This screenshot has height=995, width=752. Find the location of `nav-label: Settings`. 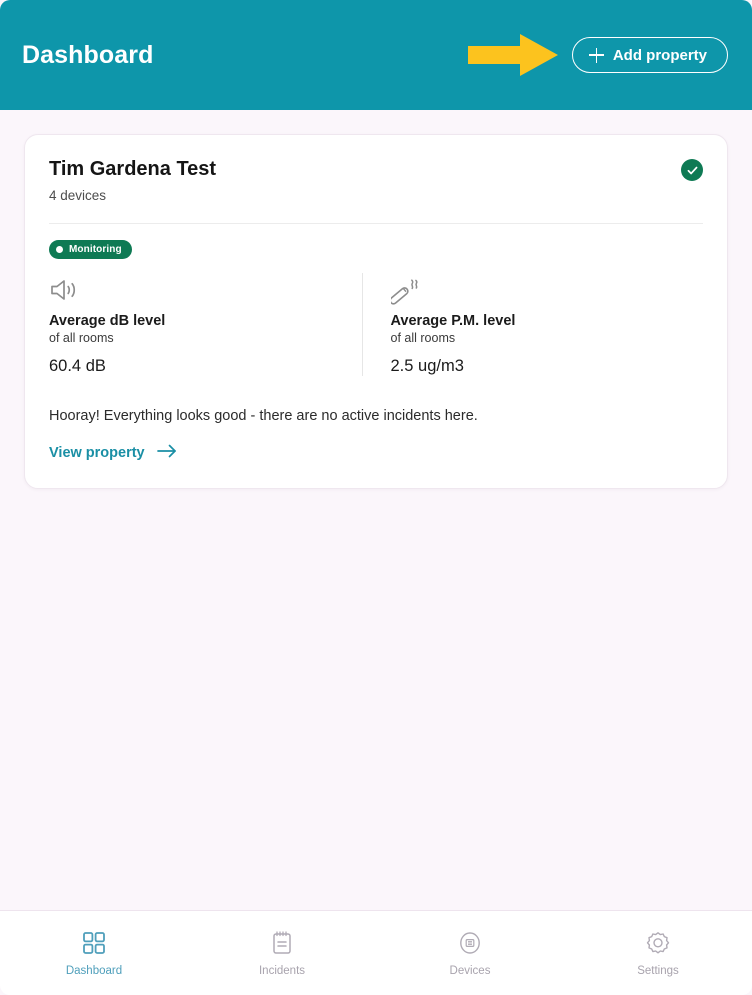

nav-label: Settings is located at coordinates (658, 970).